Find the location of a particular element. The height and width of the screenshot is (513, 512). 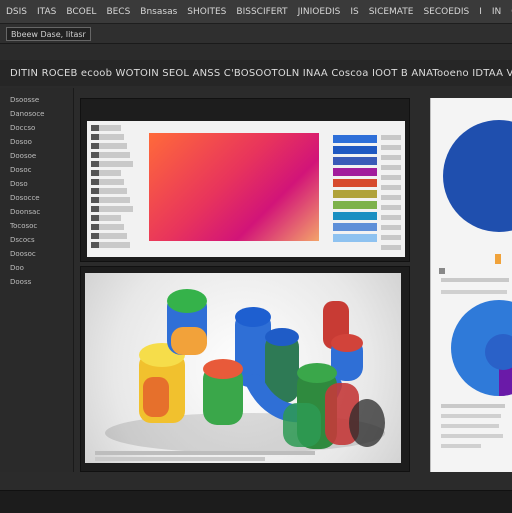

menu-item: SECOEDIS is located at coordinates (446, 12).